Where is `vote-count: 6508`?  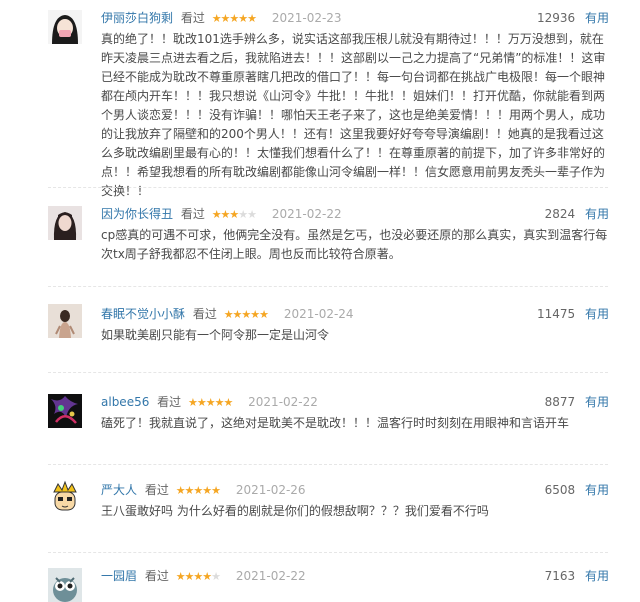
vote-count: 6508 is located at coordinates (560, 490).